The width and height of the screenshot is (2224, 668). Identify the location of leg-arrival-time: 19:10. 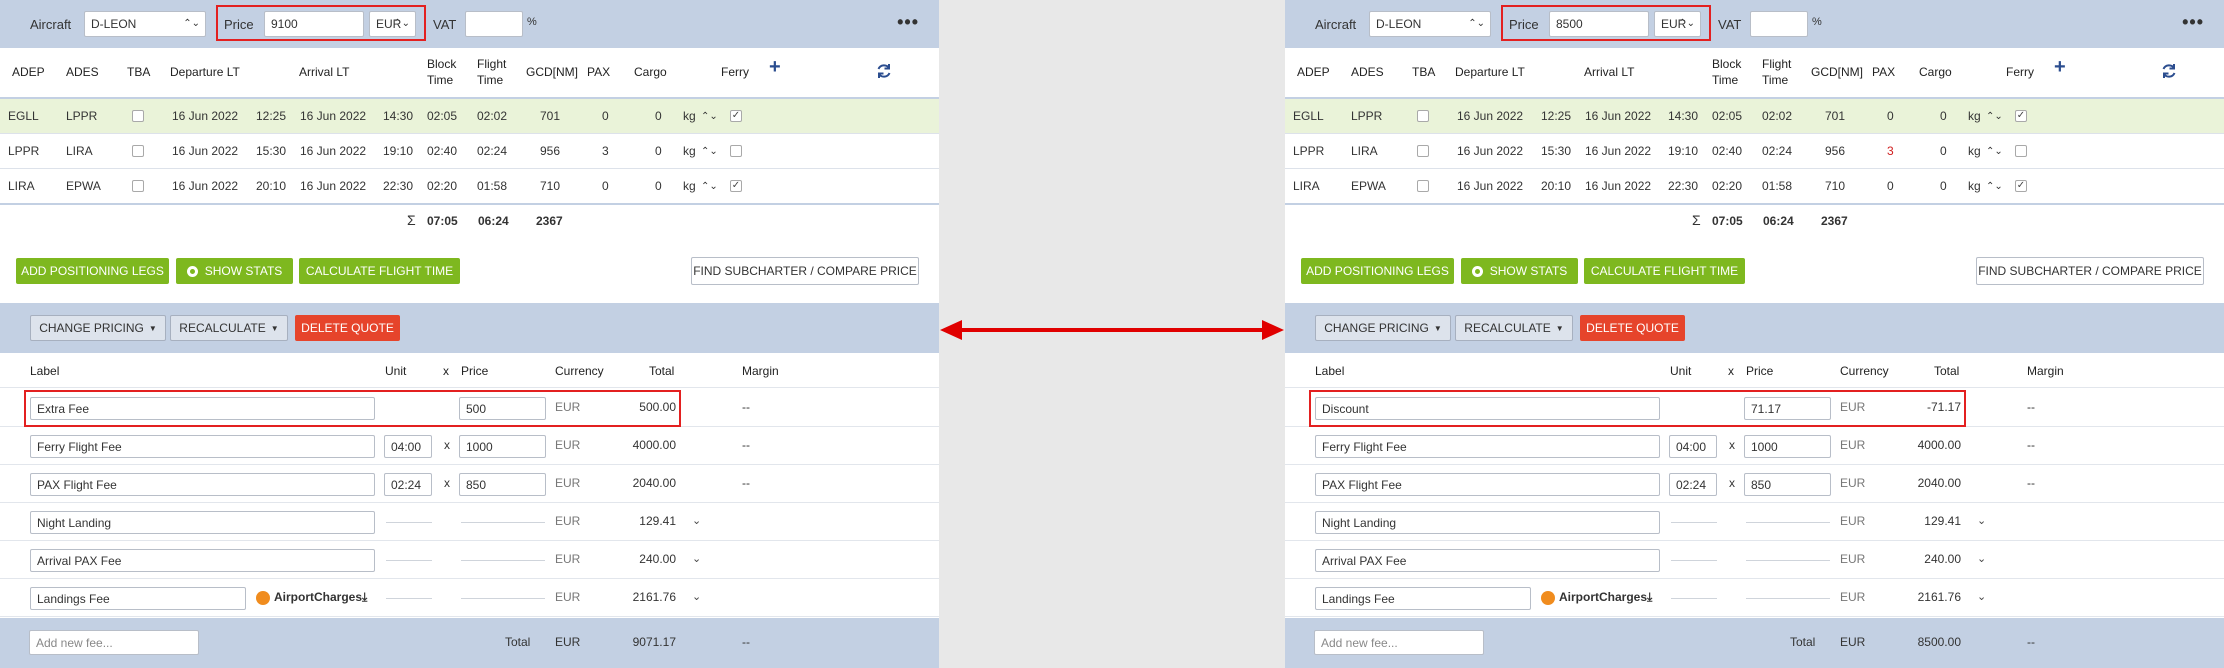
(1683, 151).